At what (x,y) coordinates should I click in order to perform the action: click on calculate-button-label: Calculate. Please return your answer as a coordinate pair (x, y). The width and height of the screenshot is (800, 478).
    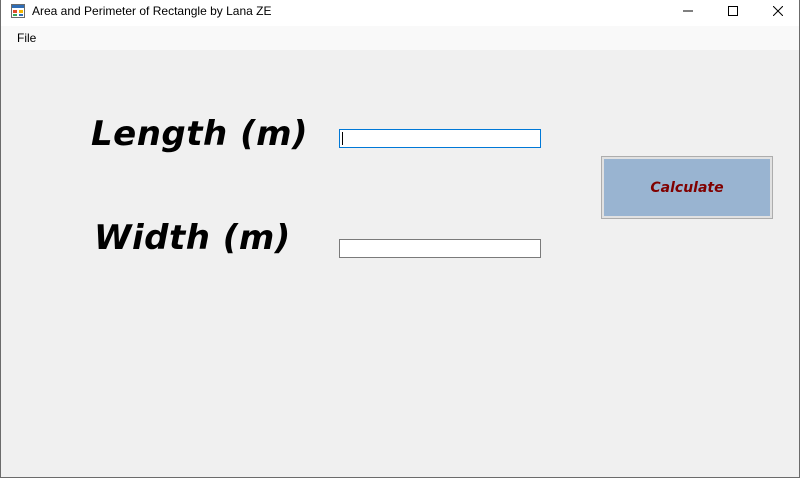
    Looking at the image, I should click on (687, 187).